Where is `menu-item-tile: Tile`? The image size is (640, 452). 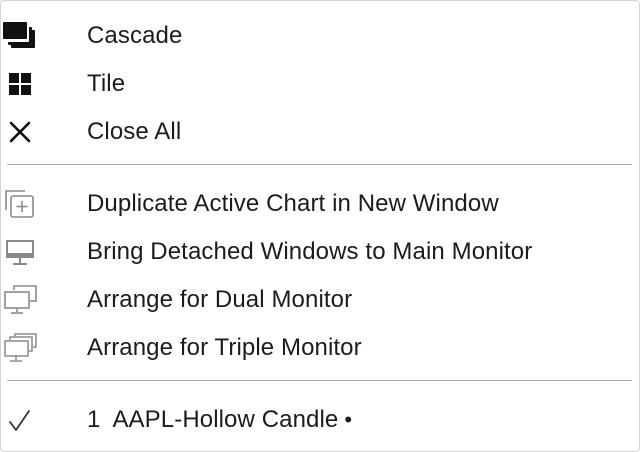 menu-item-tile: Tile is located at coordinates (320, 84).